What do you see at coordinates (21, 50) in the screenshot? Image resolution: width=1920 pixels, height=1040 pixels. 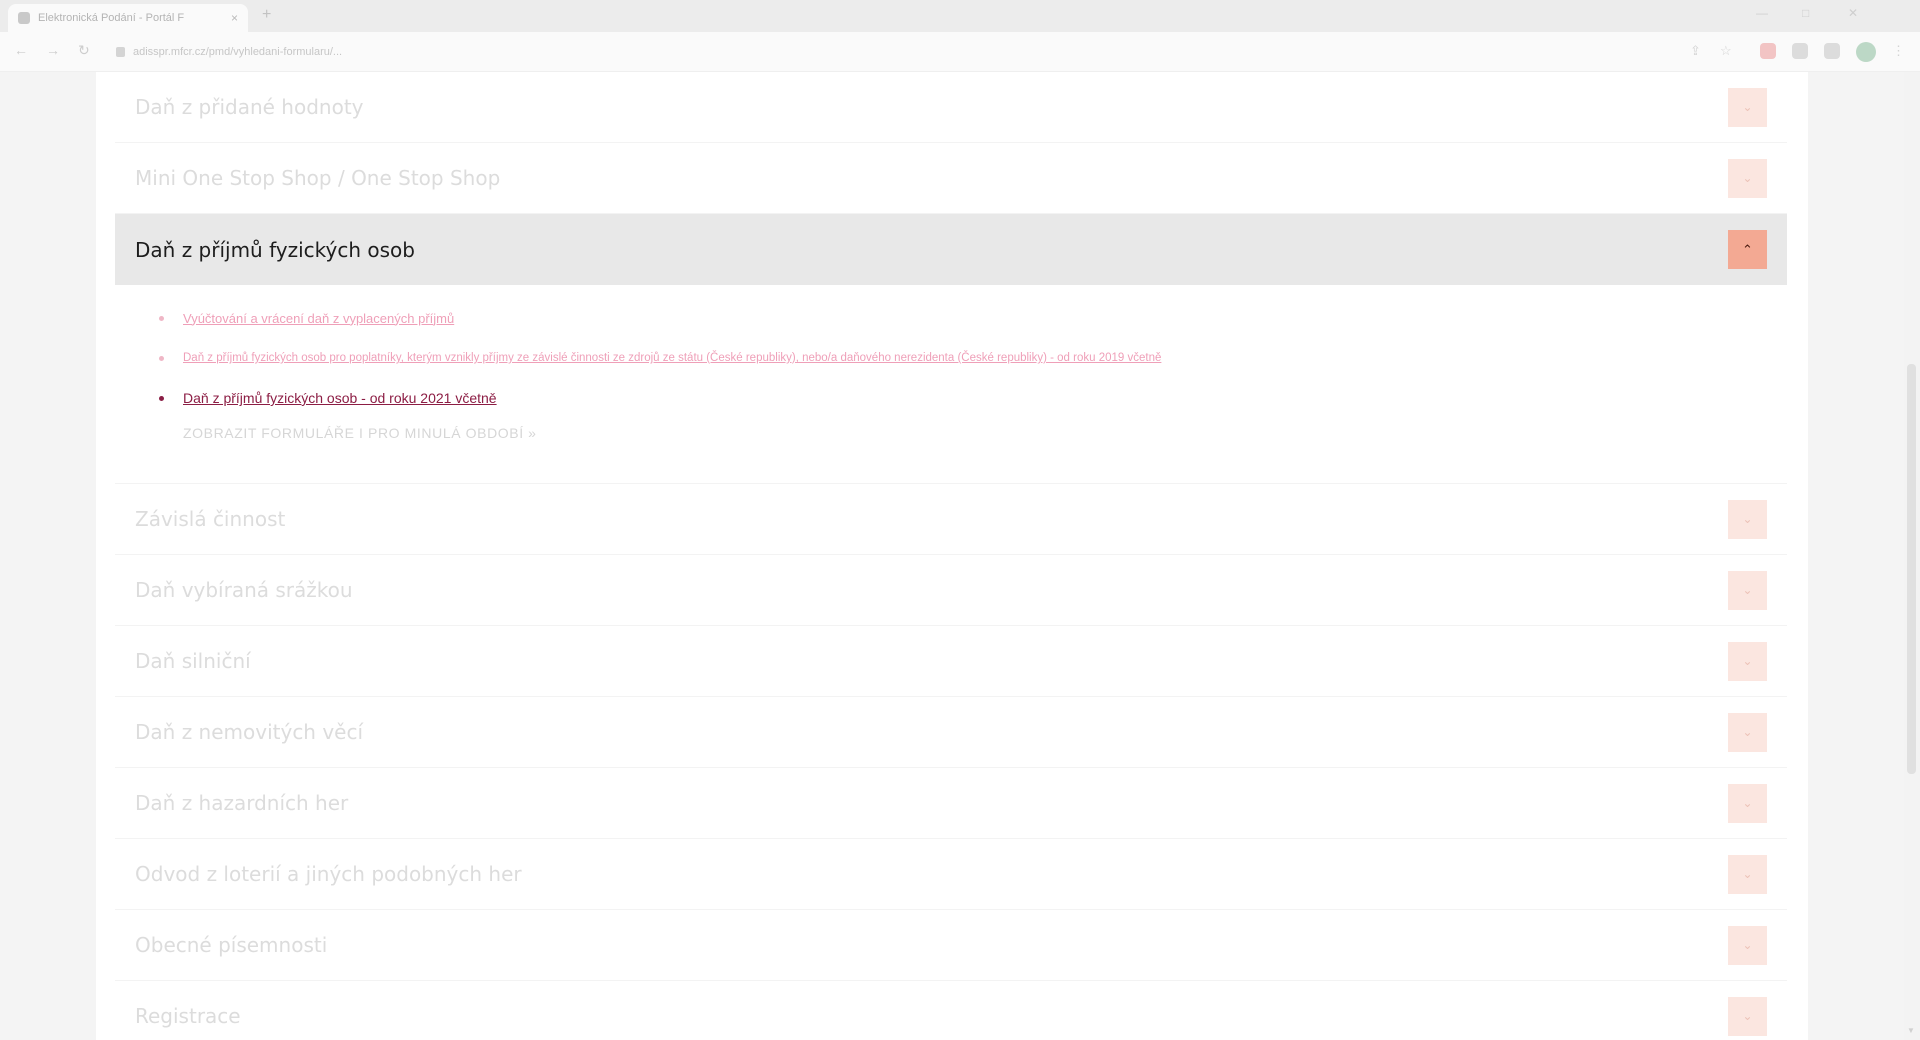 I see `back-icon: ←` at bounding box center [21, 50].